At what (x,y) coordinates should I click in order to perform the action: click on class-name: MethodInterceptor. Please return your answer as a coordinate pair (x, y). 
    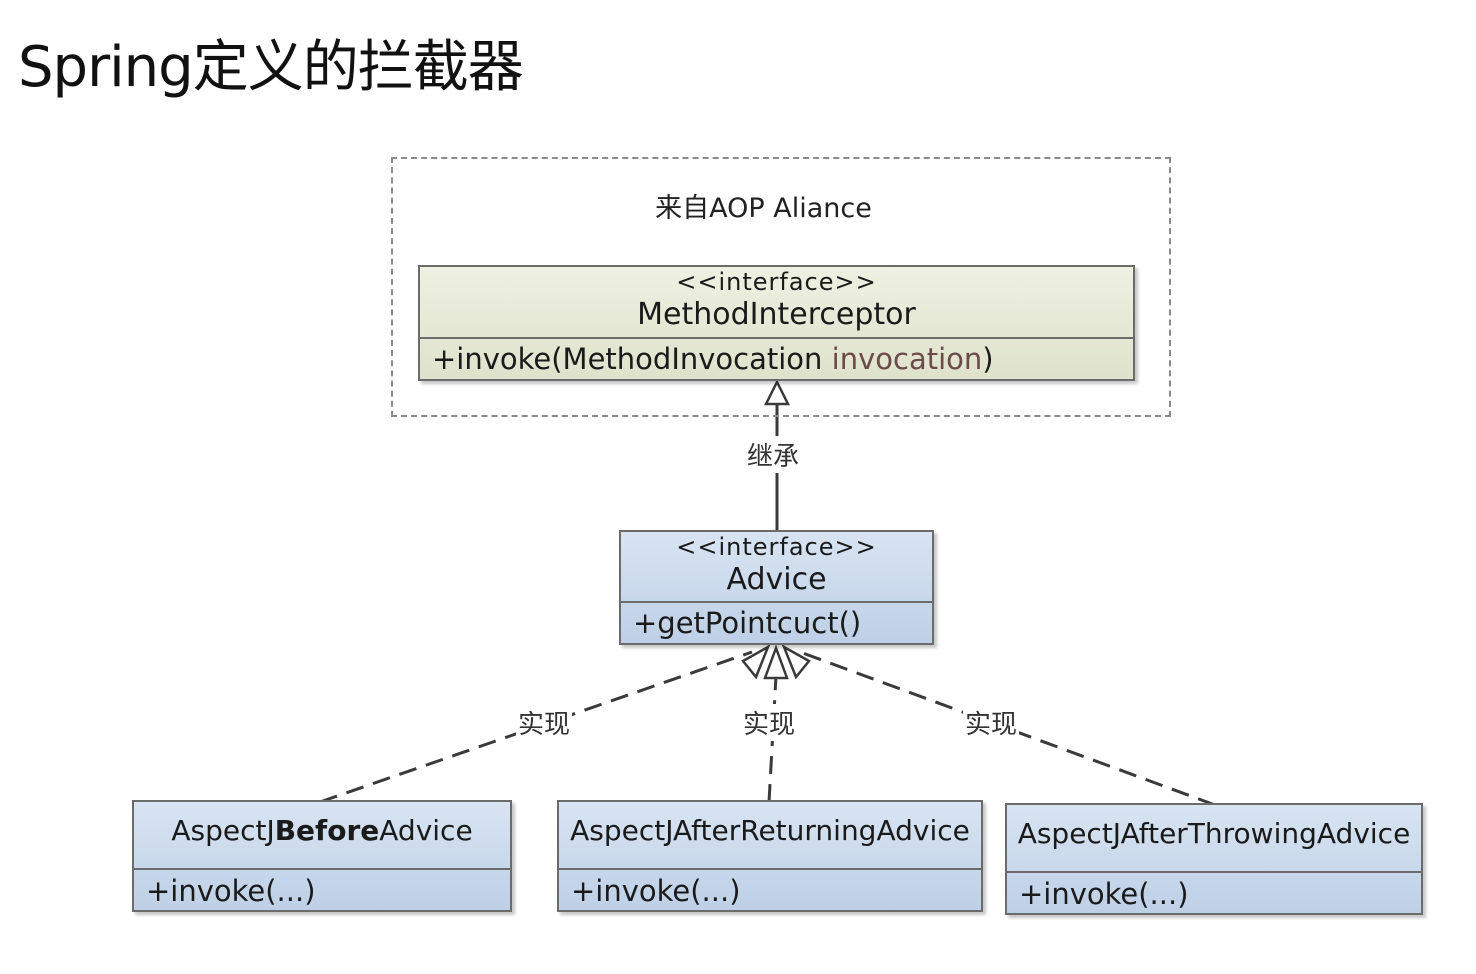
    Looking at the image, I should click on (776, 314).